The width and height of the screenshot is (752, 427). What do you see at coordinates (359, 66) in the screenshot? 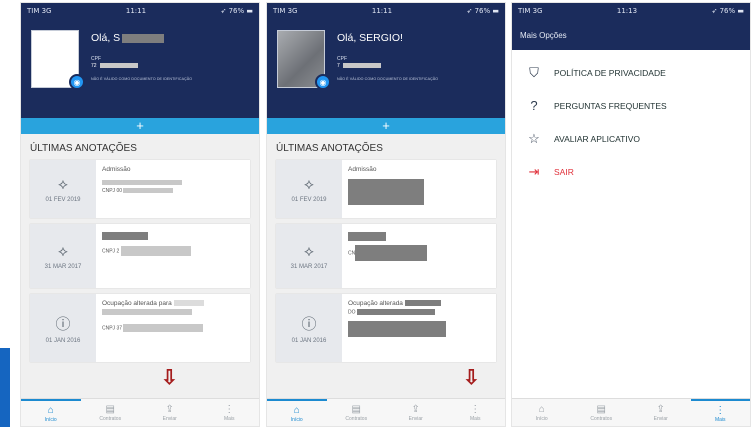
I see `cpf-value: 7` at bounding box center [359, 66].